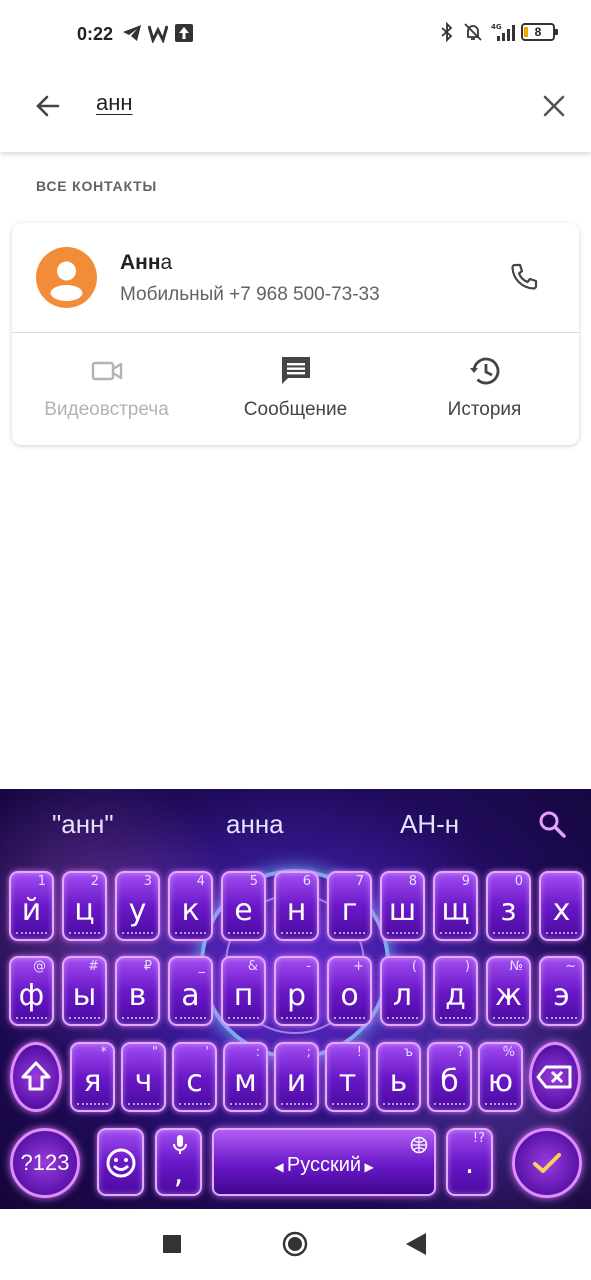 The height and width of the screenshot is (1280, 591). What do you see at coordinates (252, 966) in the screenshot?
I see `key-hint: &` at bounding box center [252, 966].